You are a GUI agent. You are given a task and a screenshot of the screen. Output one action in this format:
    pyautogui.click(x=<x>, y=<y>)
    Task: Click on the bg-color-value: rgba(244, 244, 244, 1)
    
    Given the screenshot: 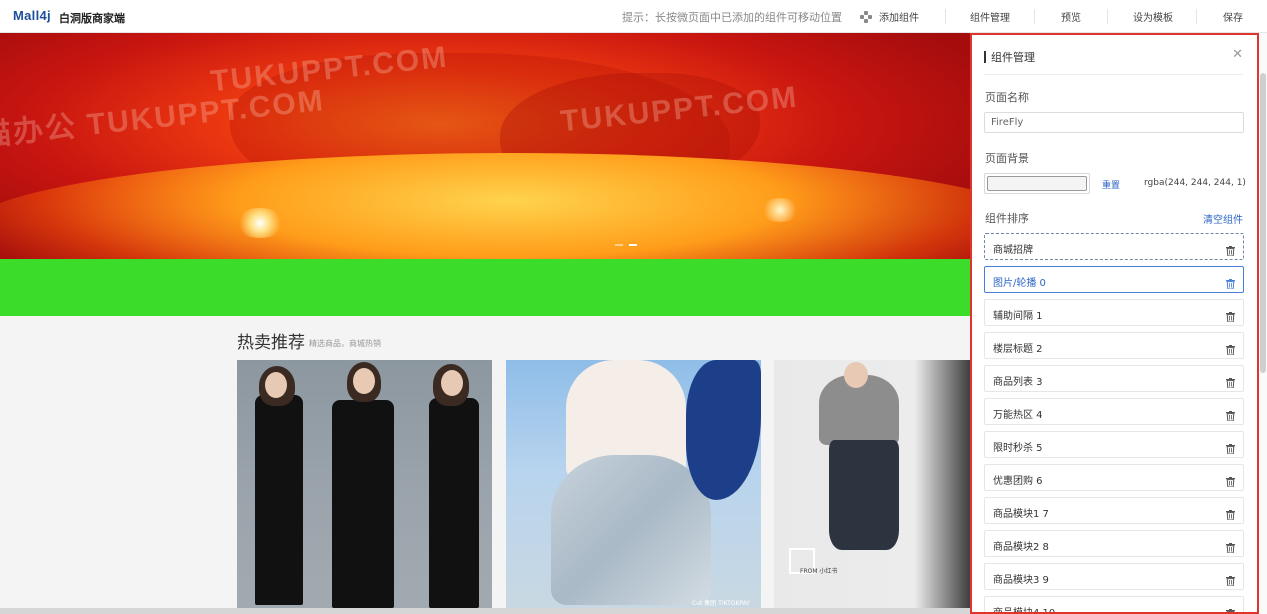 What is the action you would take?
    pyautogui.click(x=1195, y=183)
    